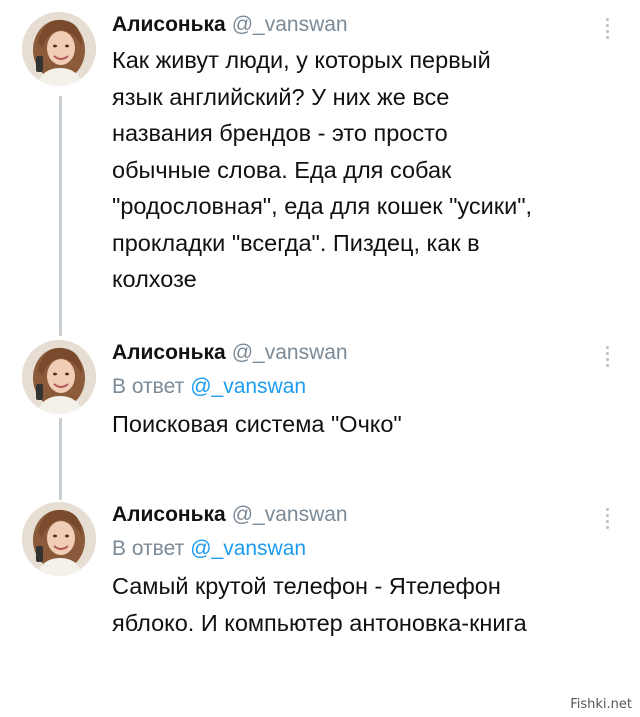  I want to click on tweet-text-line: Поисковая система "Очко", so click(257, 424).